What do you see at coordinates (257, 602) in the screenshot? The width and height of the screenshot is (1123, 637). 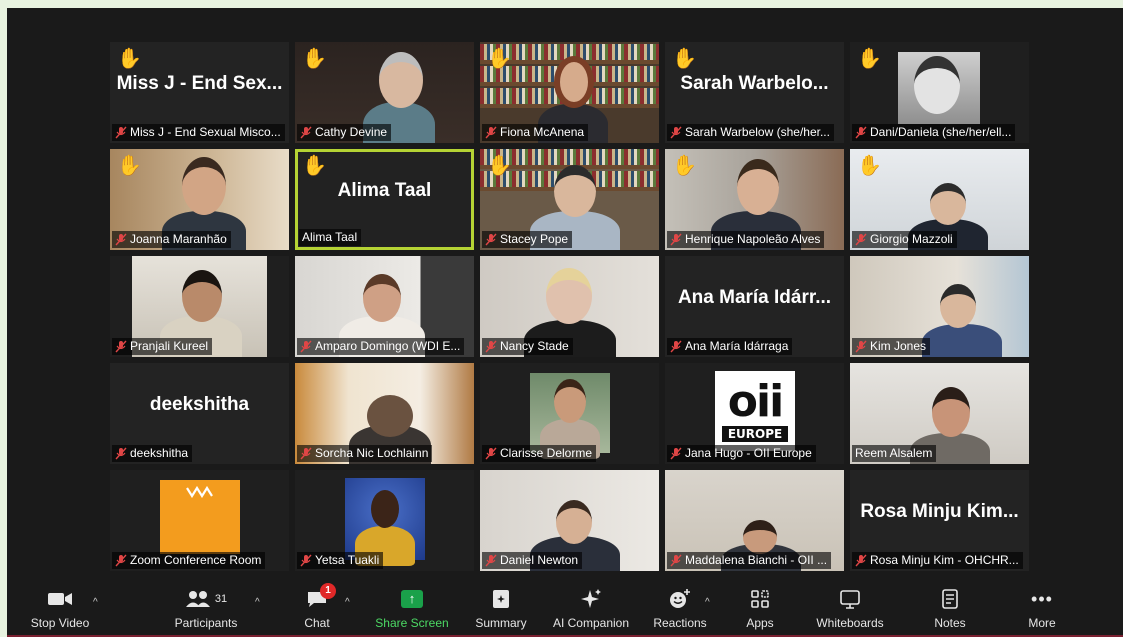 I see `participants-options-caret-icon: ^` at bounding box center [257, 602].